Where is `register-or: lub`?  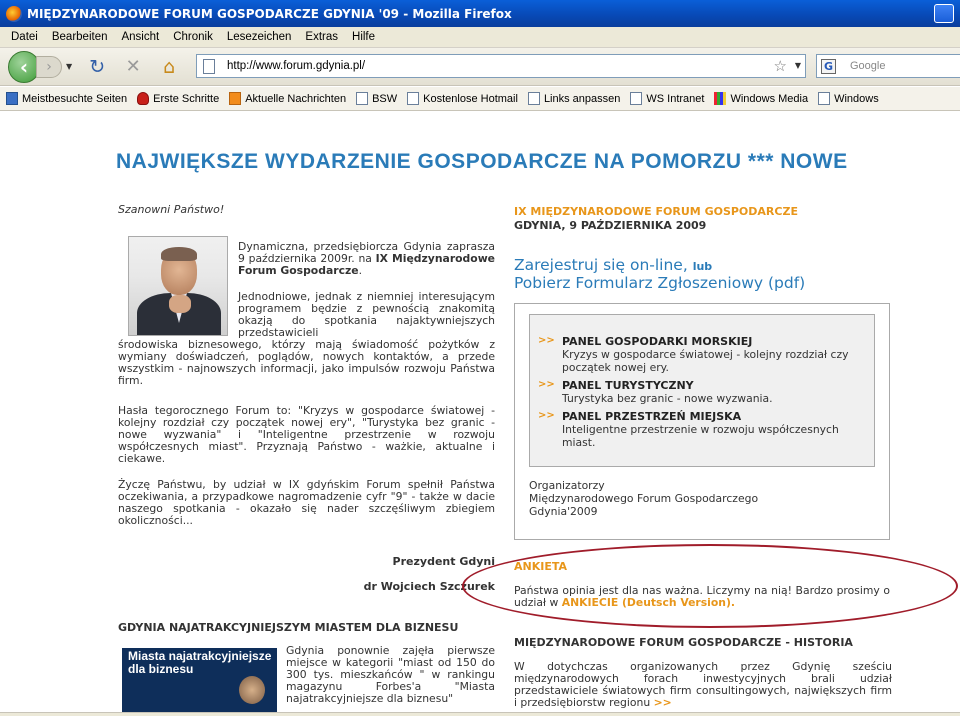
register-or: lub is located at coordinates (702, 266).